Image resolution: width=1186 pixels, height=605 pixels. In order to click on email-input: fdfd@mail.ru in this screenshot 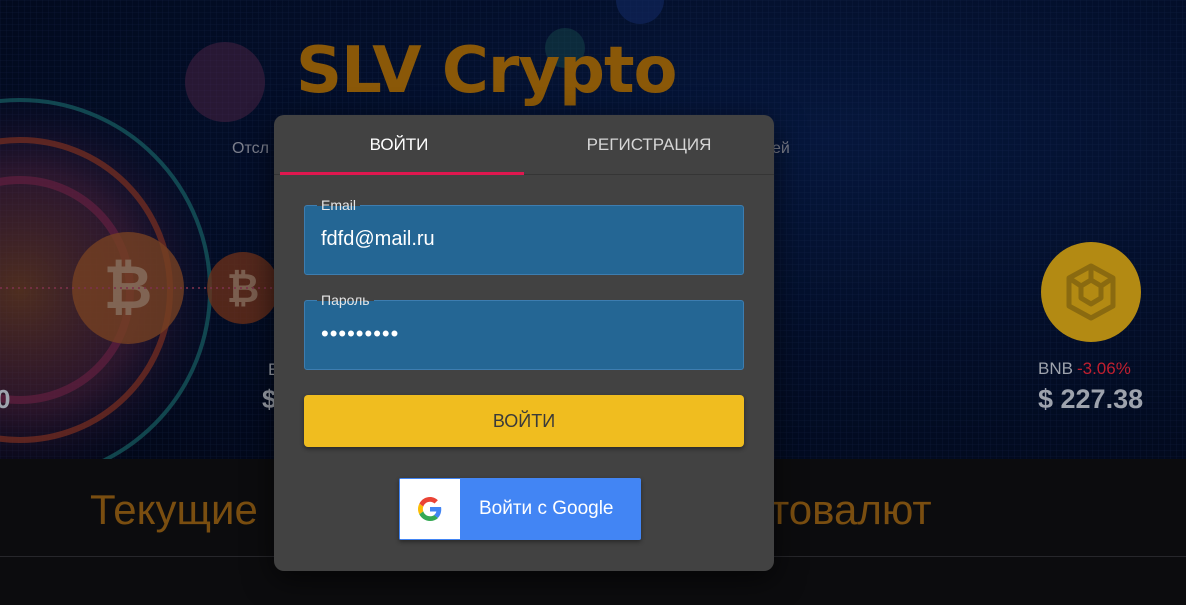, I will do `click(378, 239)`.